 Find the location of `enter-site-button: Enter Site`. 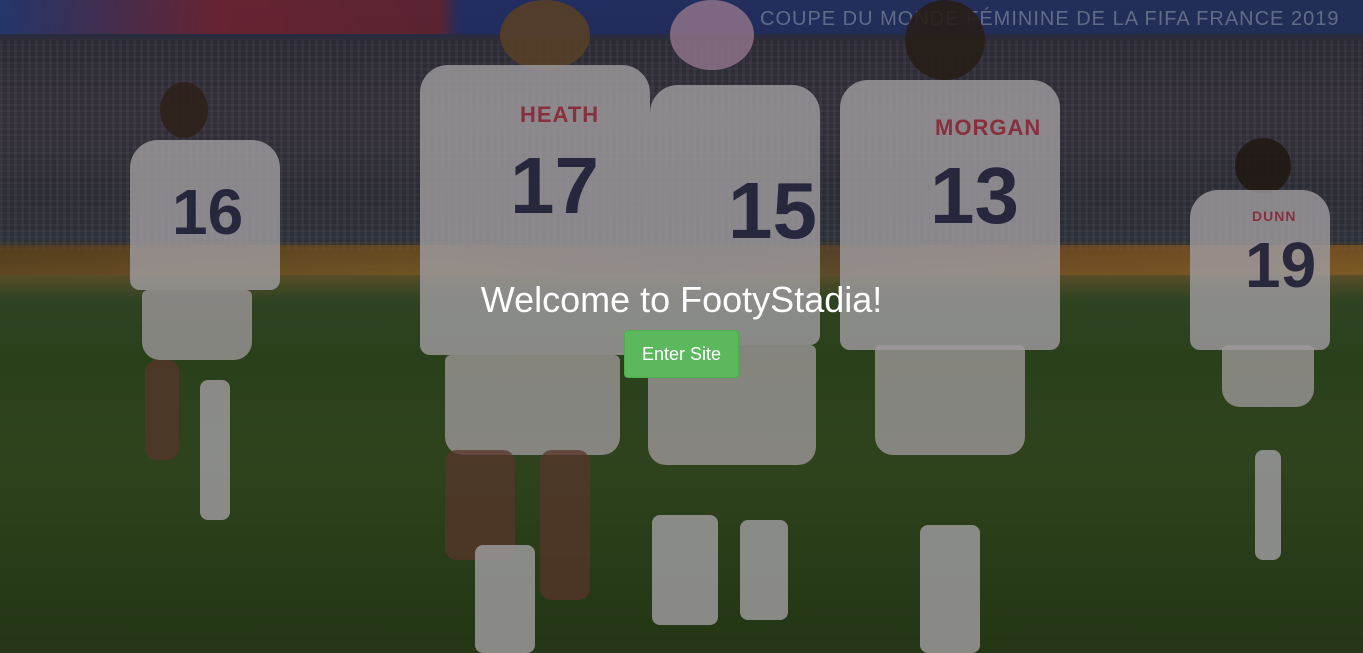

enter-site-button: Enter Site is located at coordinates (681, 354).